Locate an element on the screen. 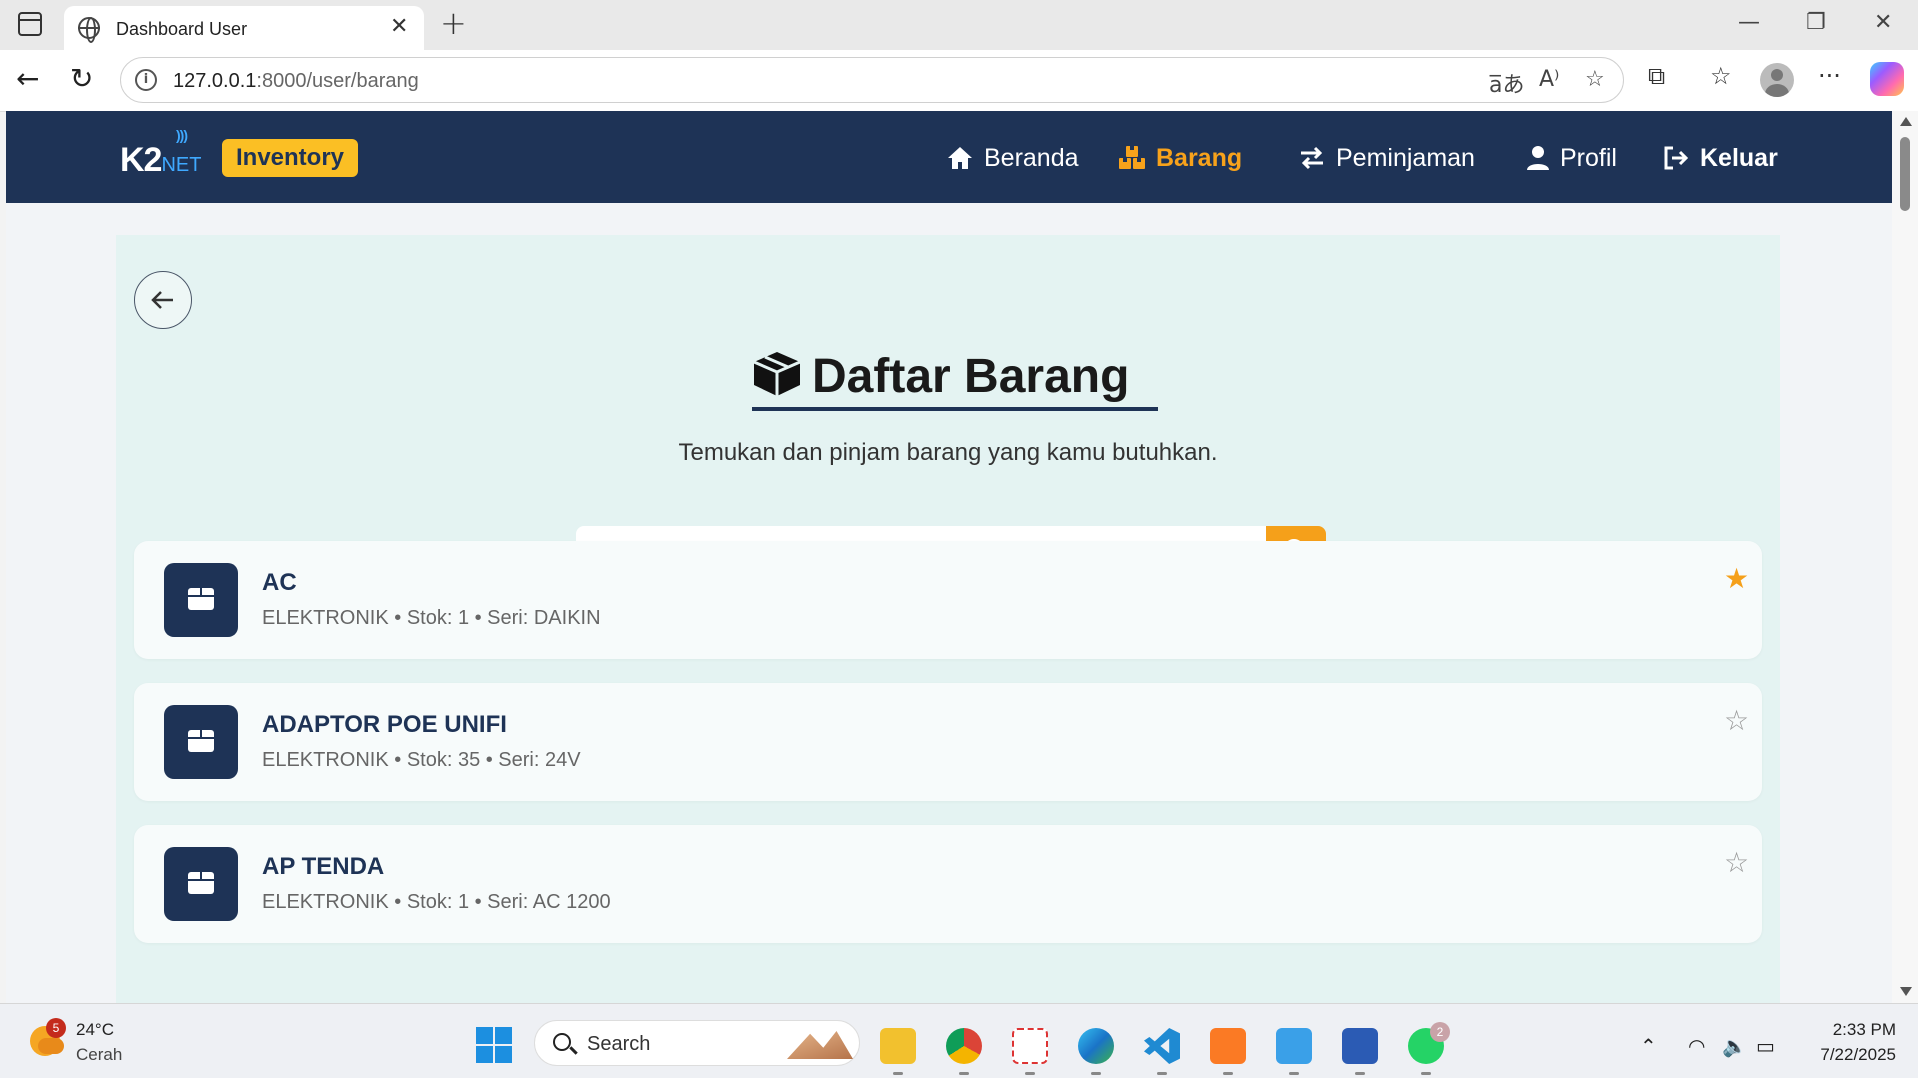 Image resolution: width=1918 pixels, height=1078 pixels. star-filled-icon: ★ is located at coordinates (1736, 579).